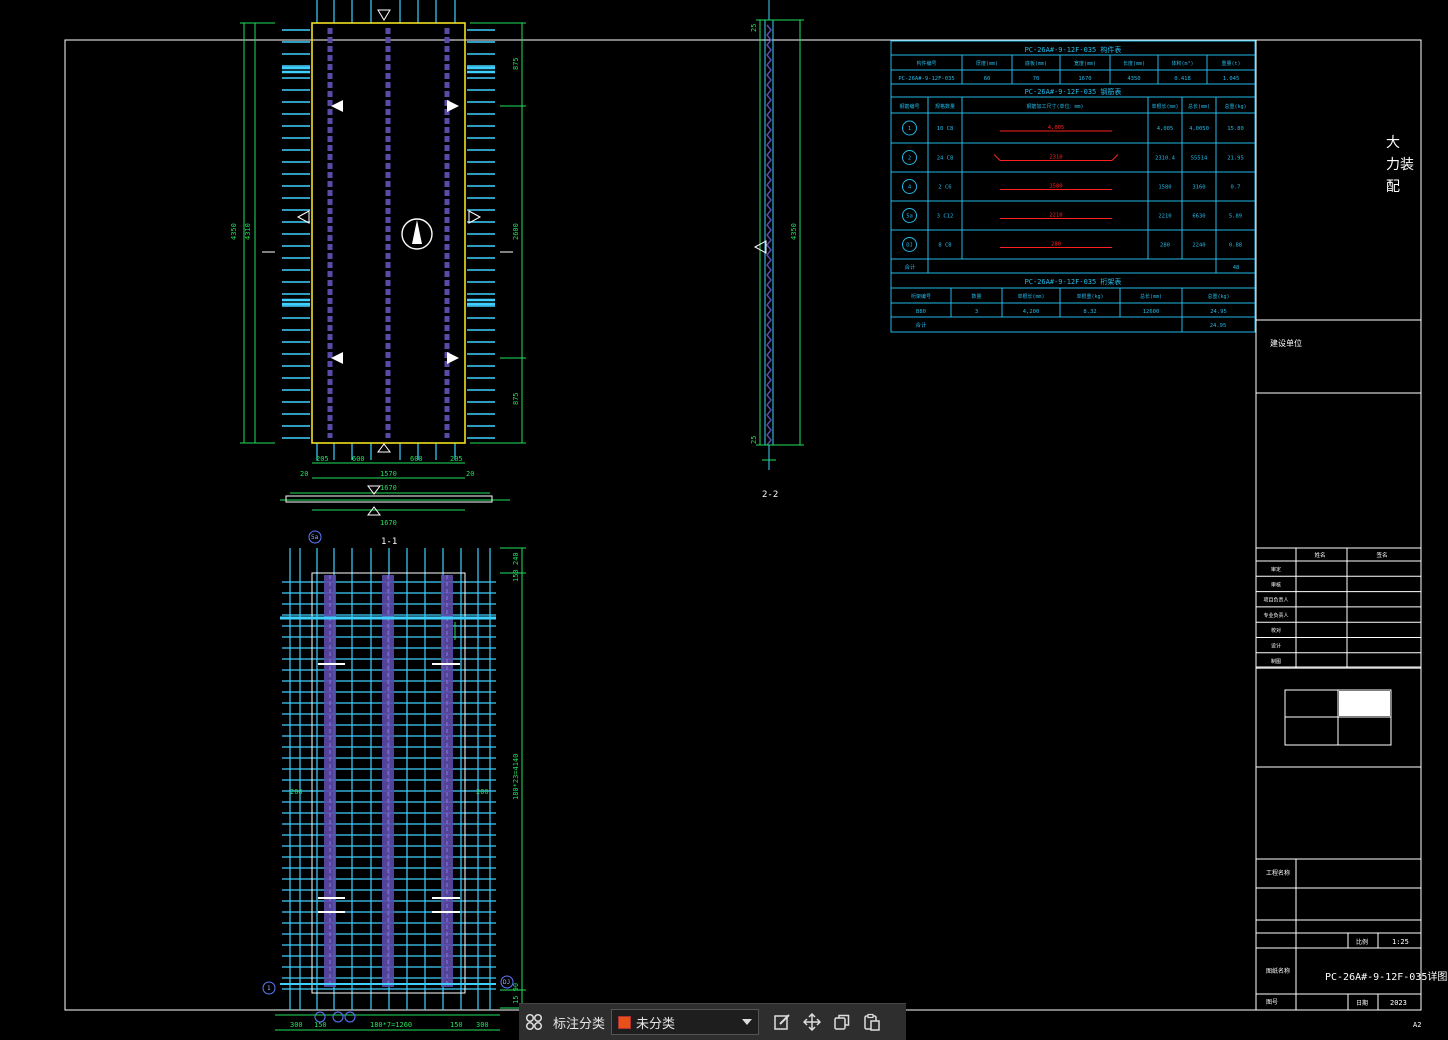 Image resolution: width=1448 pixels, height=1040 pixels. Describe the element at coordinates (909, 159) in the screenshot. I see `table-cell-text: 2` at that location.